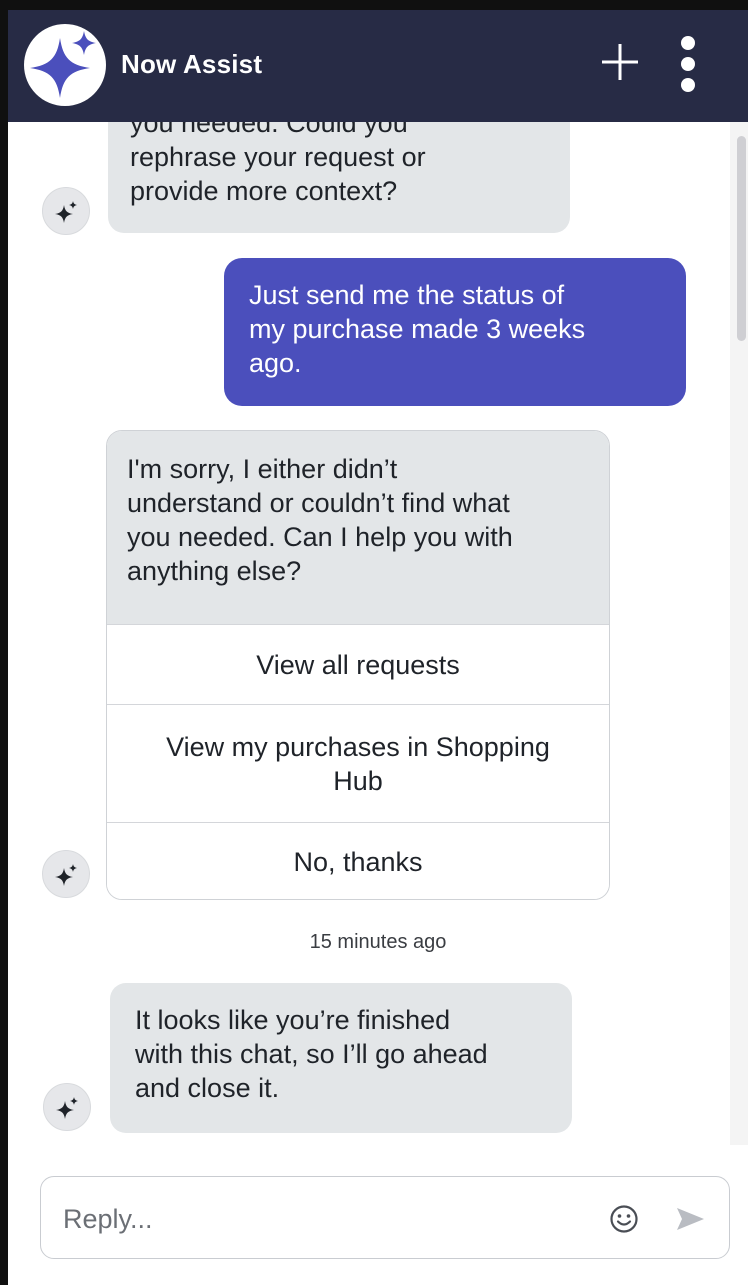  Describe the element at coordinates (293, 1020) in the screenshot. I see `message-line: It looks like you’re finished` at that location.